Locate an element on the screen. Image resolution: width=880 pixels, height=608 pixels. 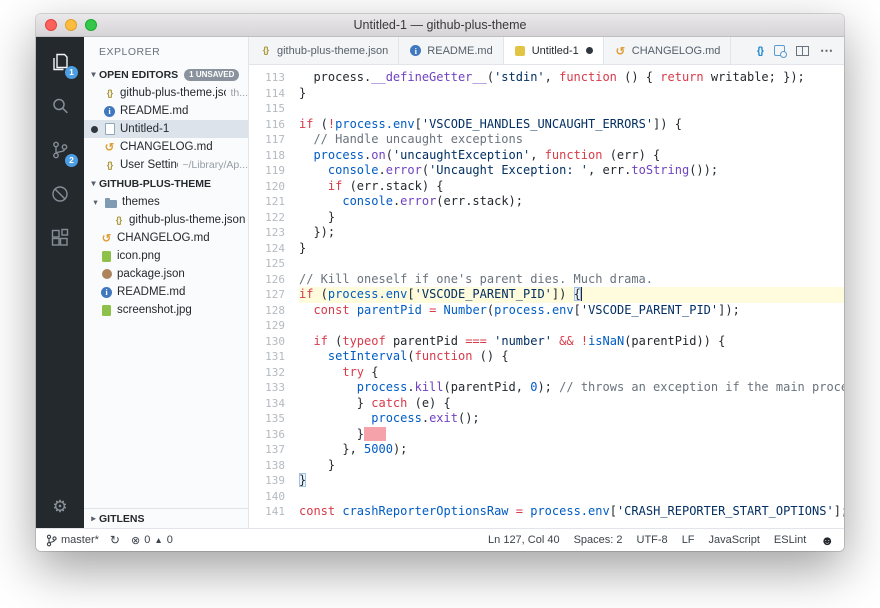
file-label: CHANGELOG.md is located at coordinates (166, 147).